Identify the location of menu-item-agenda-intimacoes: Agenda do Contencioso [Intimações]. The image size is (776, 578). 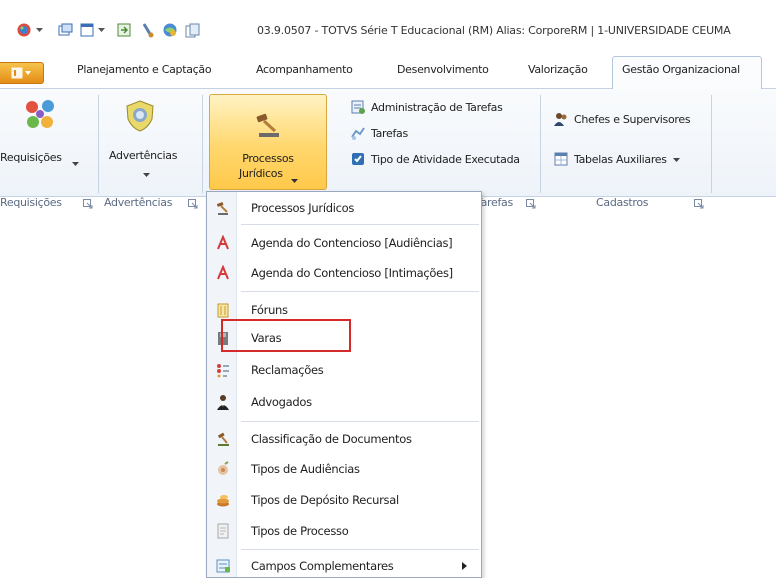
(344, 273).